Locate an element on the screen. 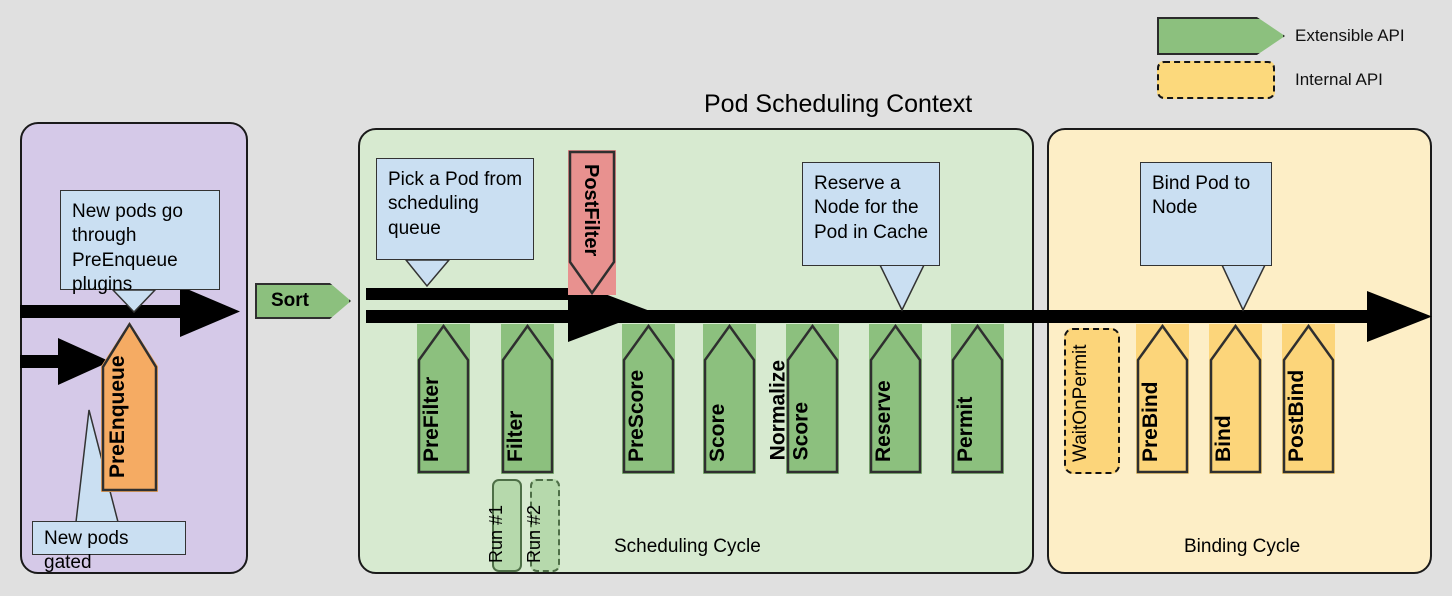 The height and width of the screenshot is (596, 1452). stage-bind: Bind is located at coordinates (1235, 398).